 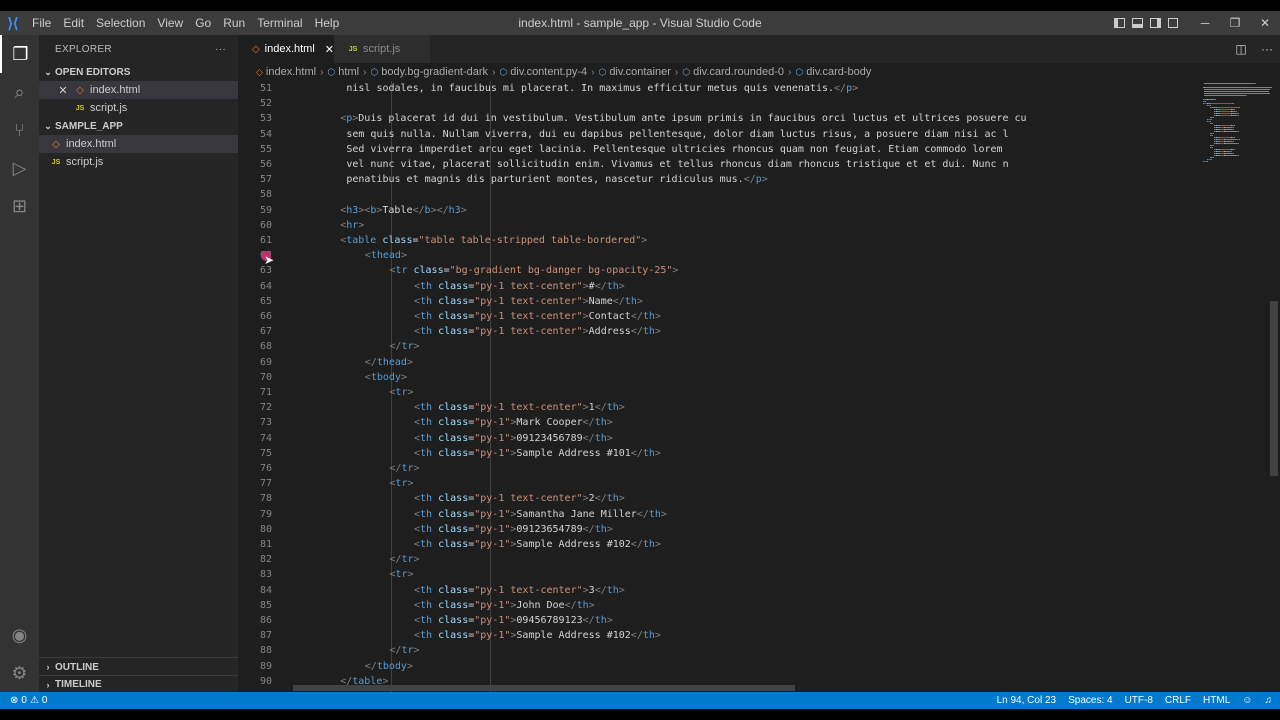 I want to click on code-line: 82 </tr>, so click(x=713, y=559).